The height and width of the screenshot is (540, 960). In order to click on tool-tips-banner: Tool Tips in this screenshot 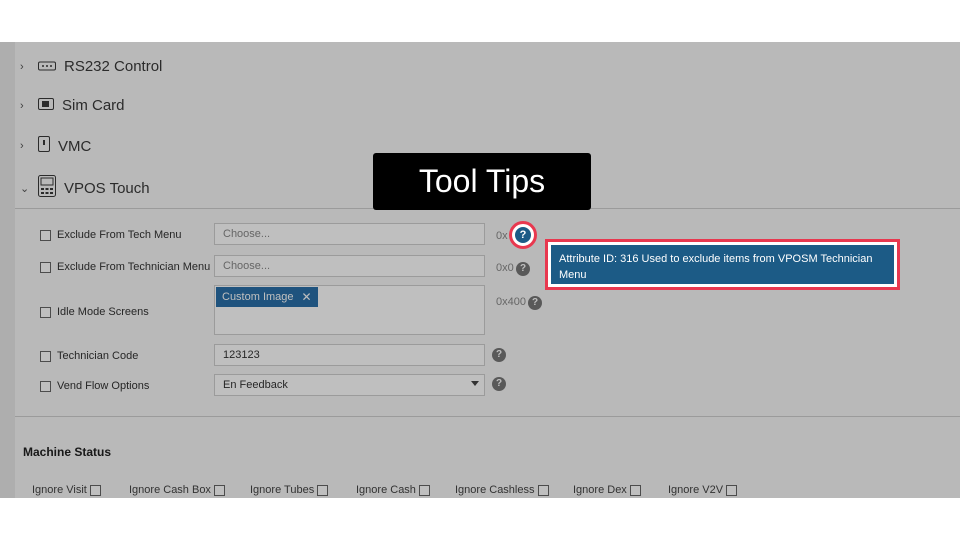, I will do `click(482, 181)`.